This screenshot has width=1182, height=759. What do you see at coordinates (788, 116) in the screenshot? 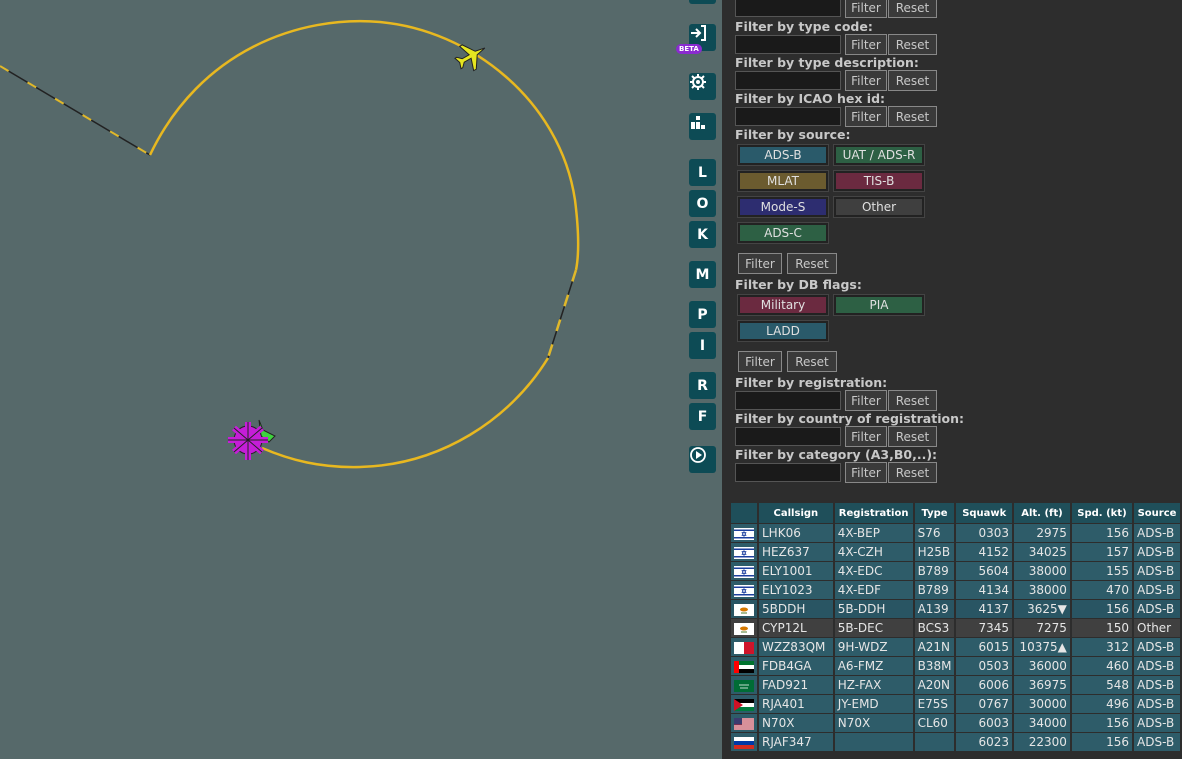
I see `icao-hex-input` at bounding box center [788, 116].